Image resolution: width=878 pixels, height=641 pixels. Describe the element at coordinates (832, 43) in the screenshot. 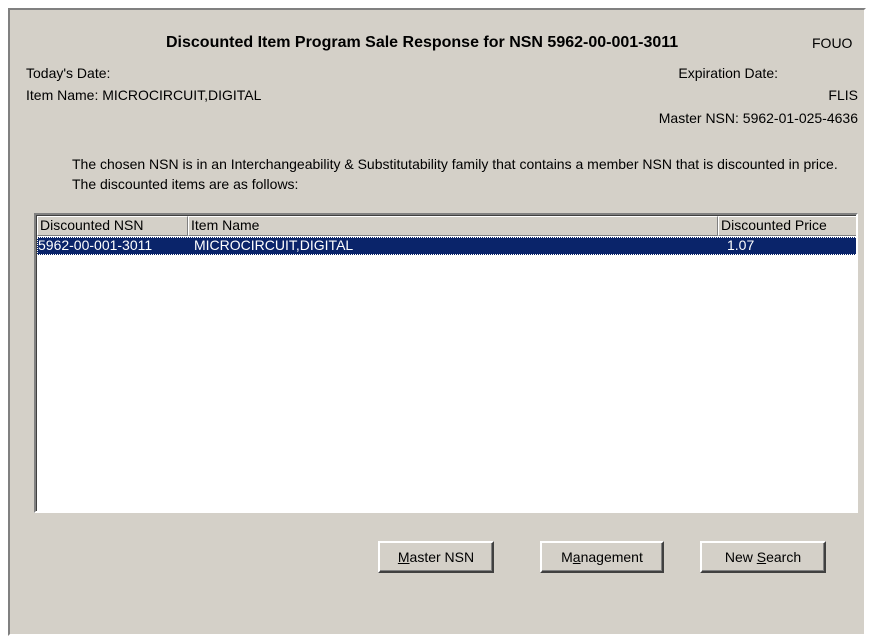

I see `classification-marking: FOUO` at that location.